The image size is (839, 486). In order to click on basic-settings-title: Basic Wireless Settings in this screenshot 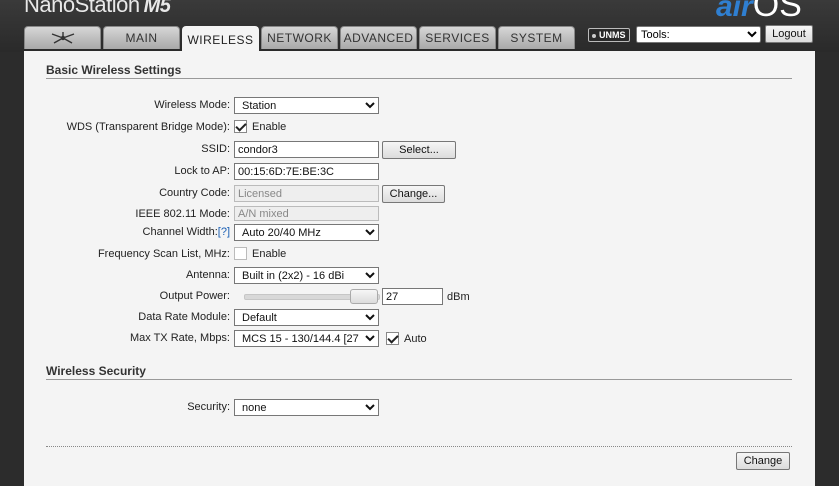, I will do `click(114, 70)`.